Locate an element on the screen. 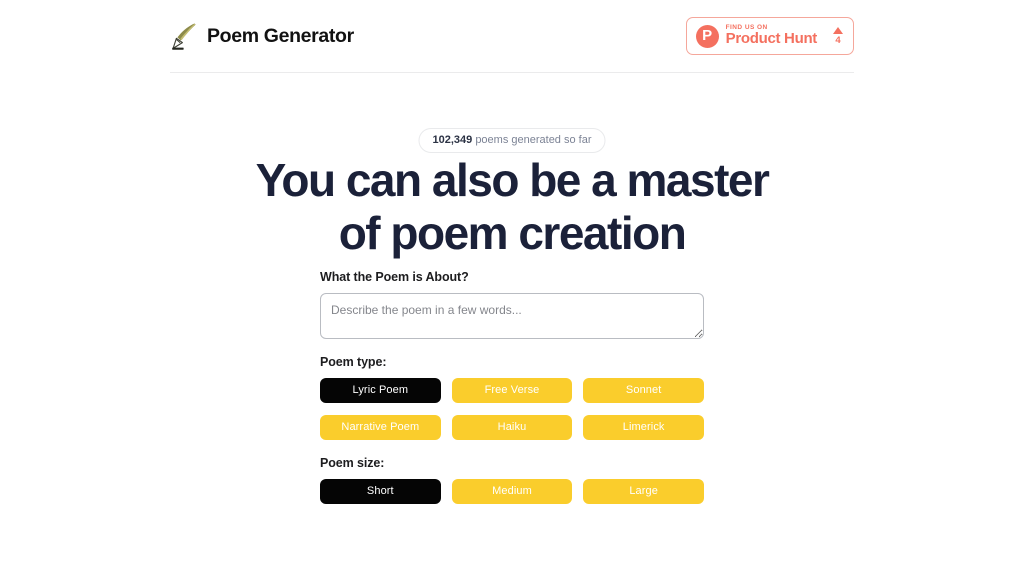 This screenshot has height=576, width=1024. poem-type-option-haiku: Haiku is located at coordinates (512, 427).